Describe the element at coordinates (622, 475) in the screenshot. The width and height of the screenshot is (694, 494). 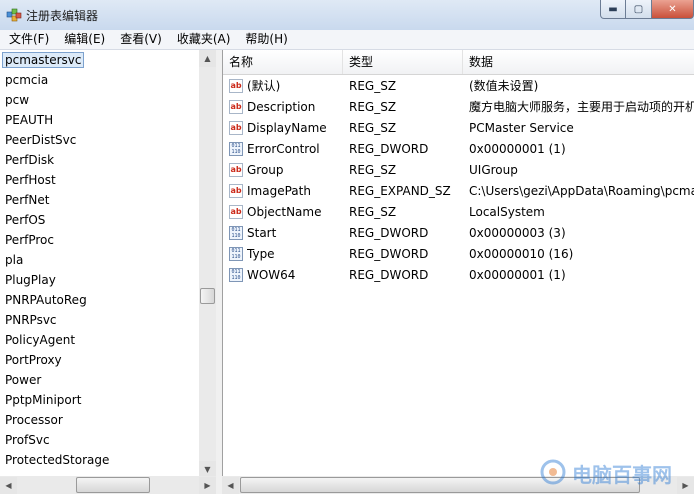
I see `watermark-text: 电脑百事网` at that location.